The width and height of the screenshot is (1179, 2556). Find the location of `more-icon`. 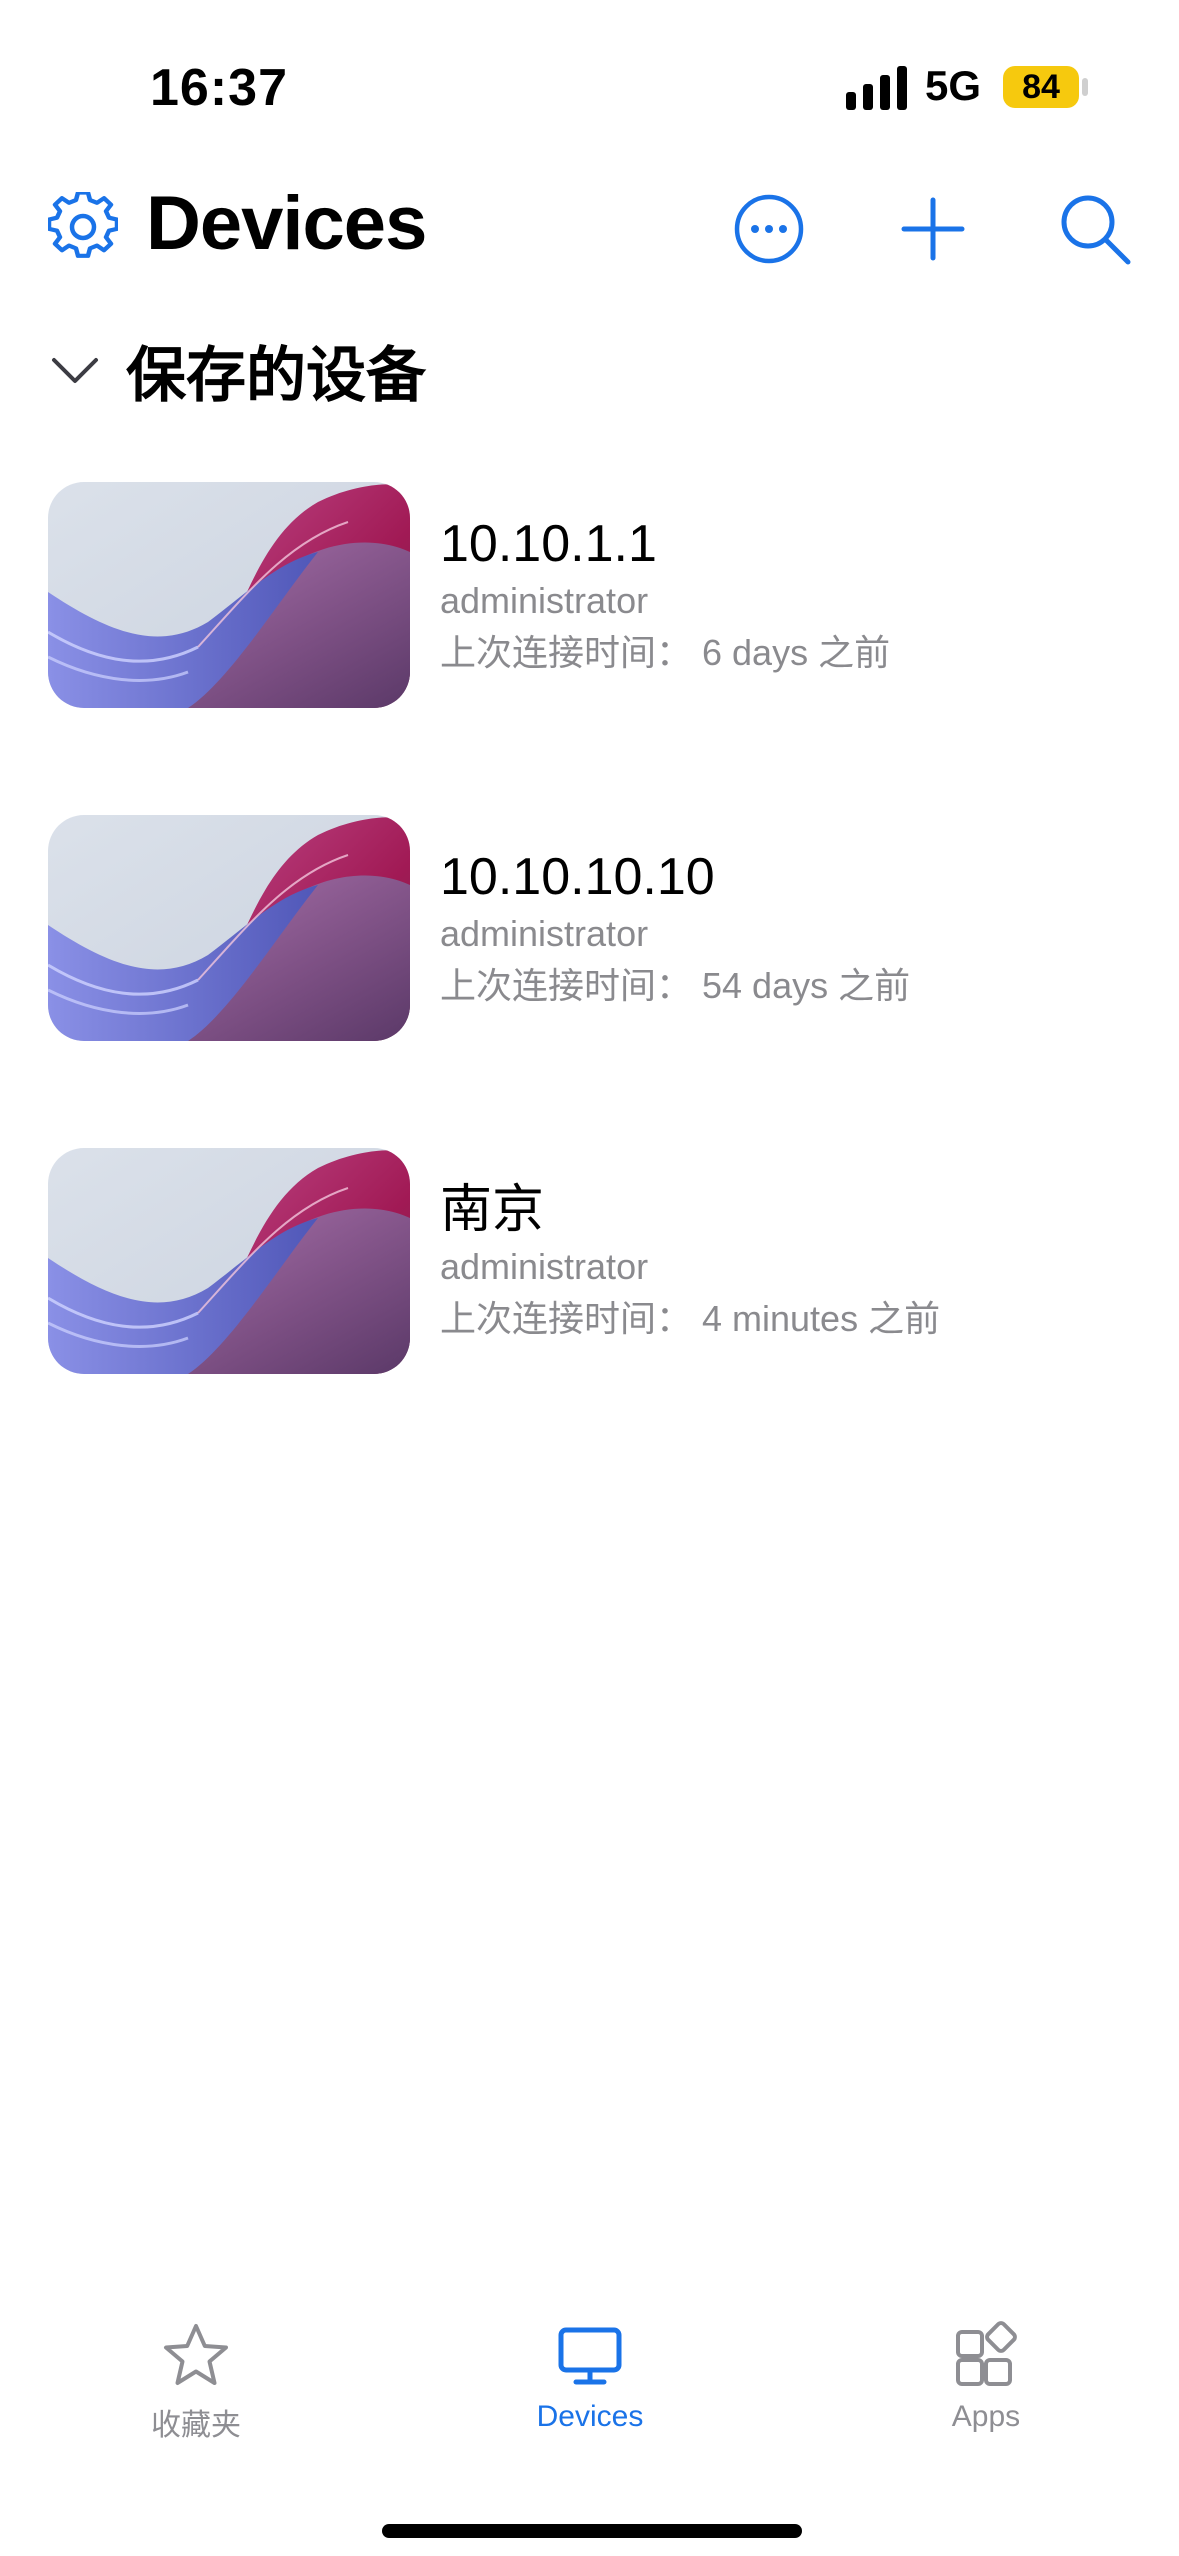

more-icon is located at coordinates (769, 229).